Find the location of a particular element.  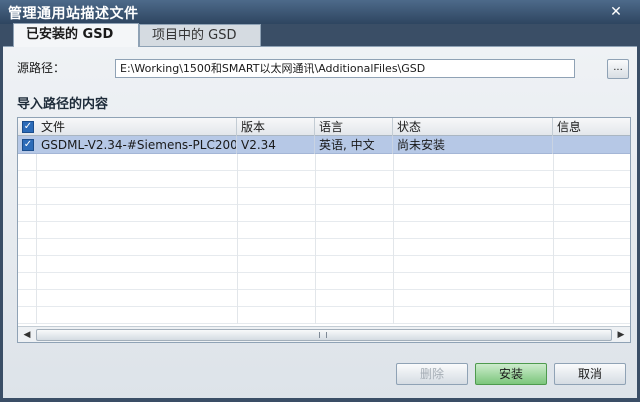

row-checkbox-icon: ✓ is located at coordinates (28, 145).